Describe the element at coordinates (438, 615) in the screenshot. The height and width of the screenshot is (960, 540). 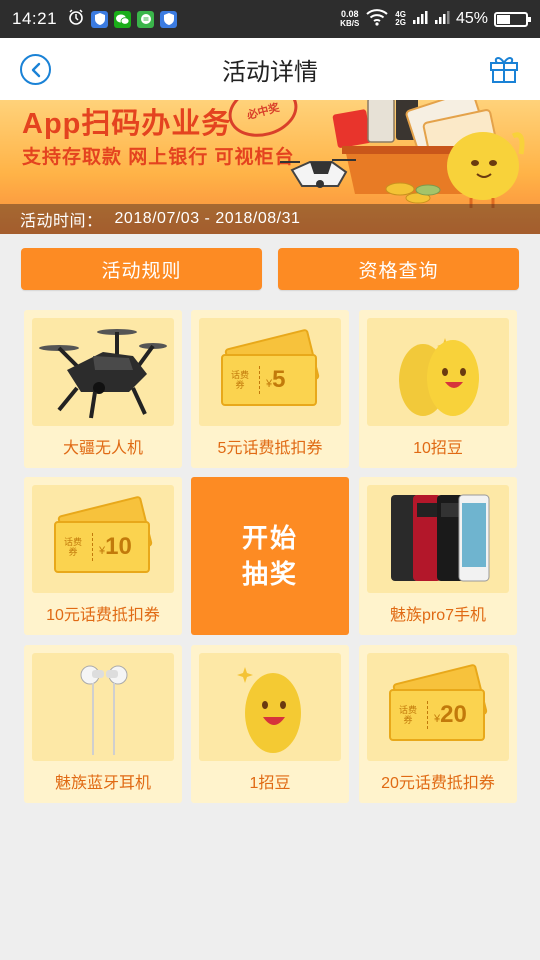
I see `prize-label: 魅族pro7手机` at that location.